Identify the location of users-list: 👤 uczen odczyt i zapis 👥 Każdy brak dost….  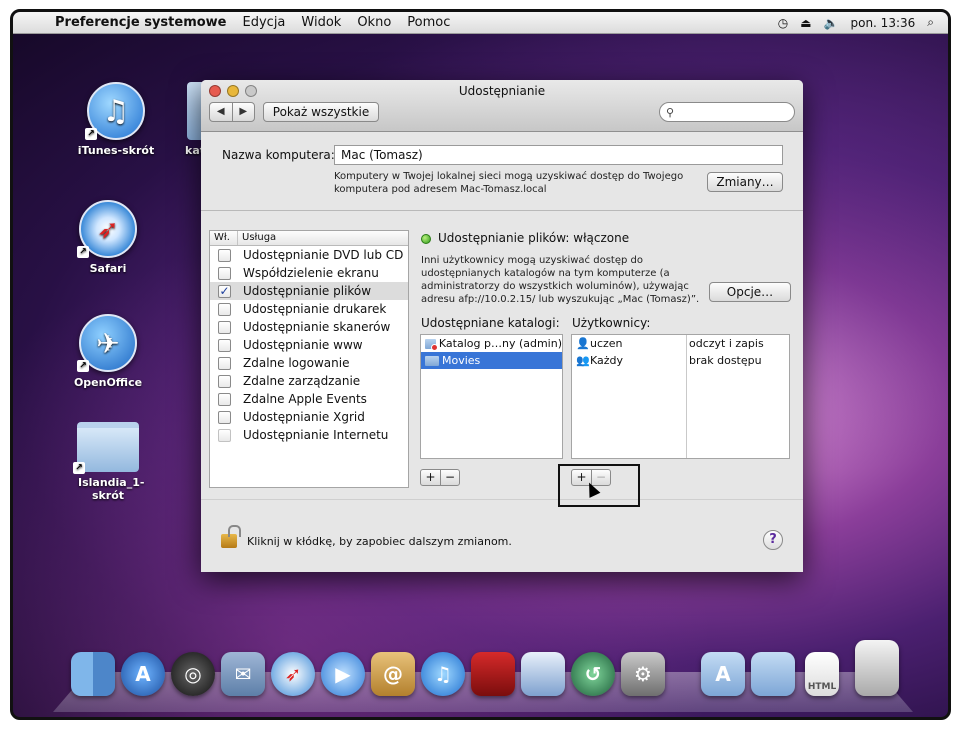
(680, 396).